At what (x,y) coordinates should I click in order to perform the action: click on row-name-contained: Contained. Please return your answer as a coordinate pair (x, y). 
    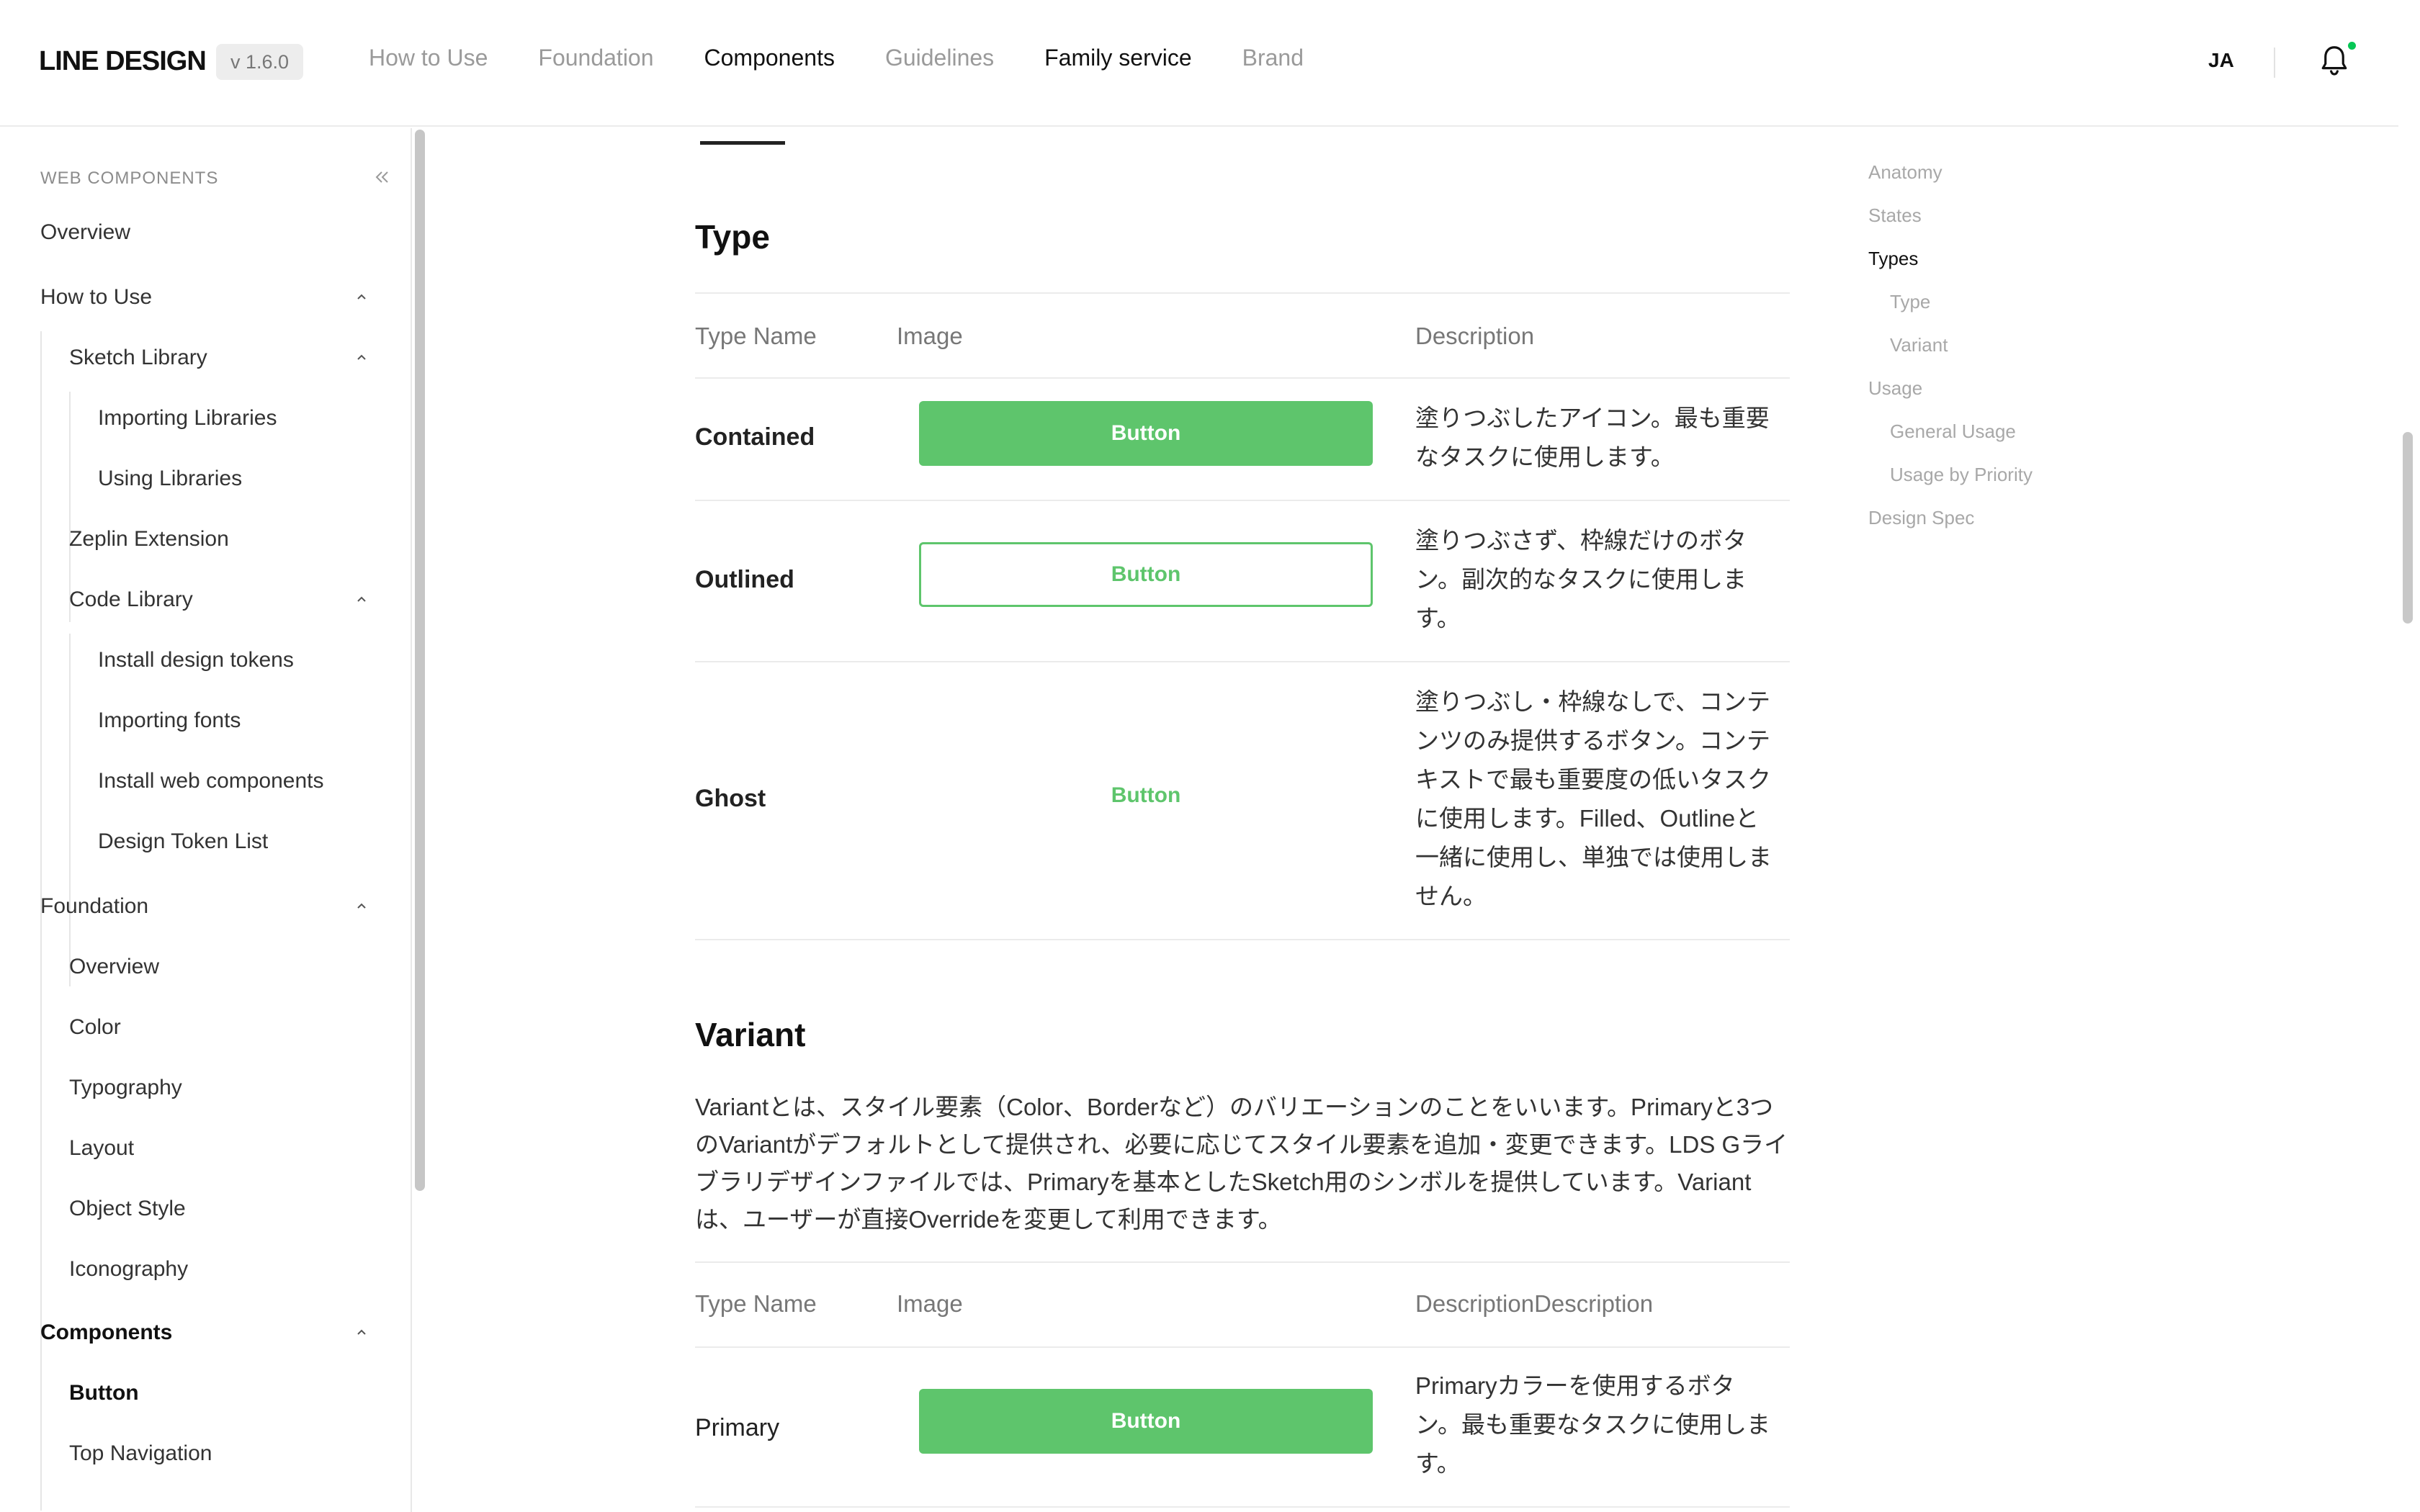
    Looking at the image, I should click on (755, 437).